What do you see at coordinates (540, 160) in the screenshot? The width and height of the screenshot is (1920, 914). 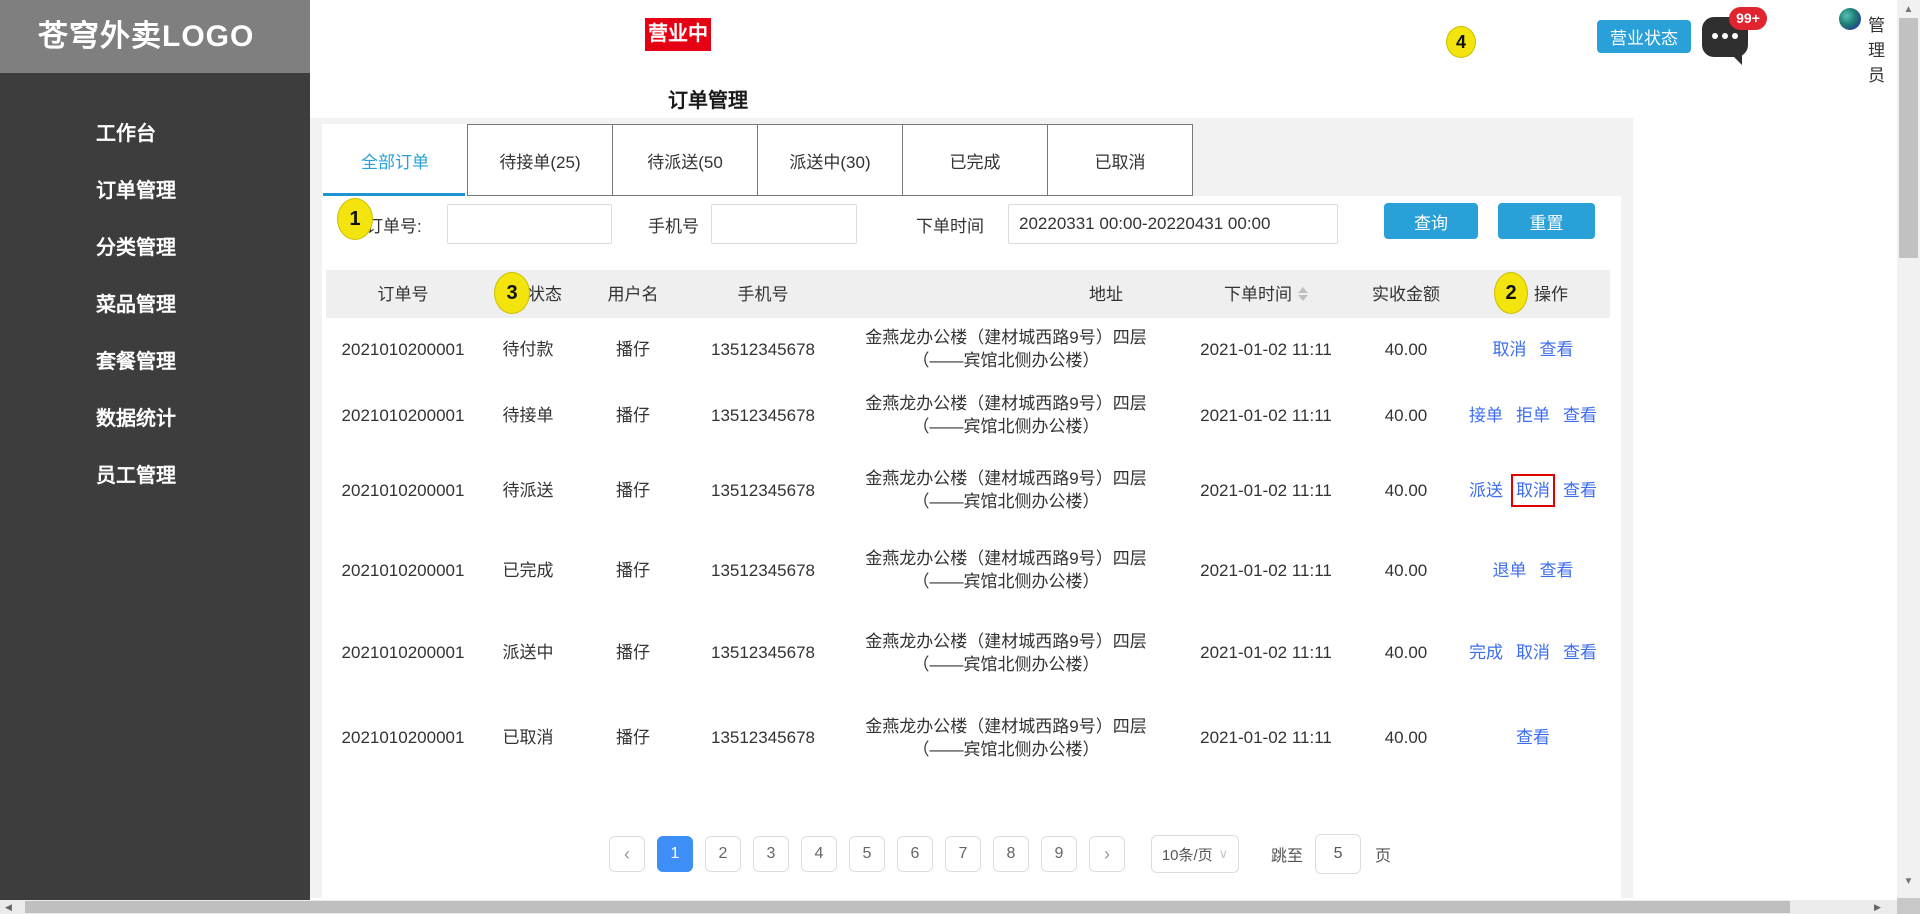 I see `tab-pending-accept: 待接单(25)` at bounding box center [540, 160].